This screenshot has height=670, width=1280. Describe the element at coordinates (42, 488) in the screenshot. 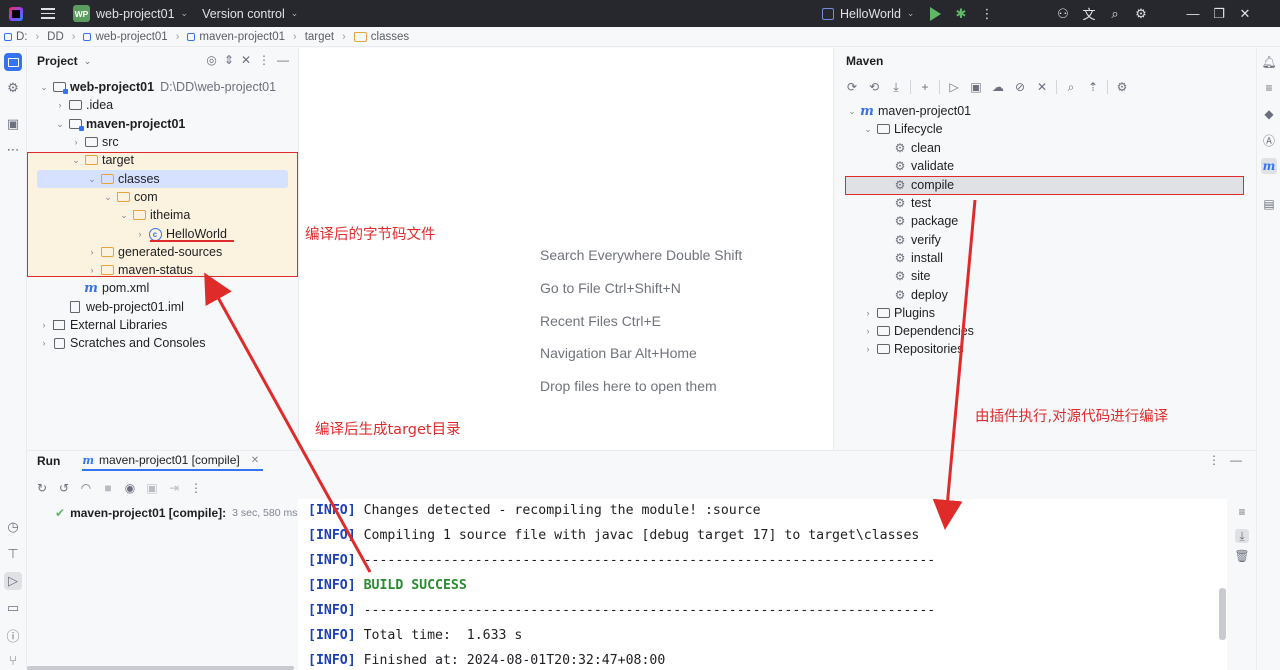

I see `rerun-icon: ↻` at that location.